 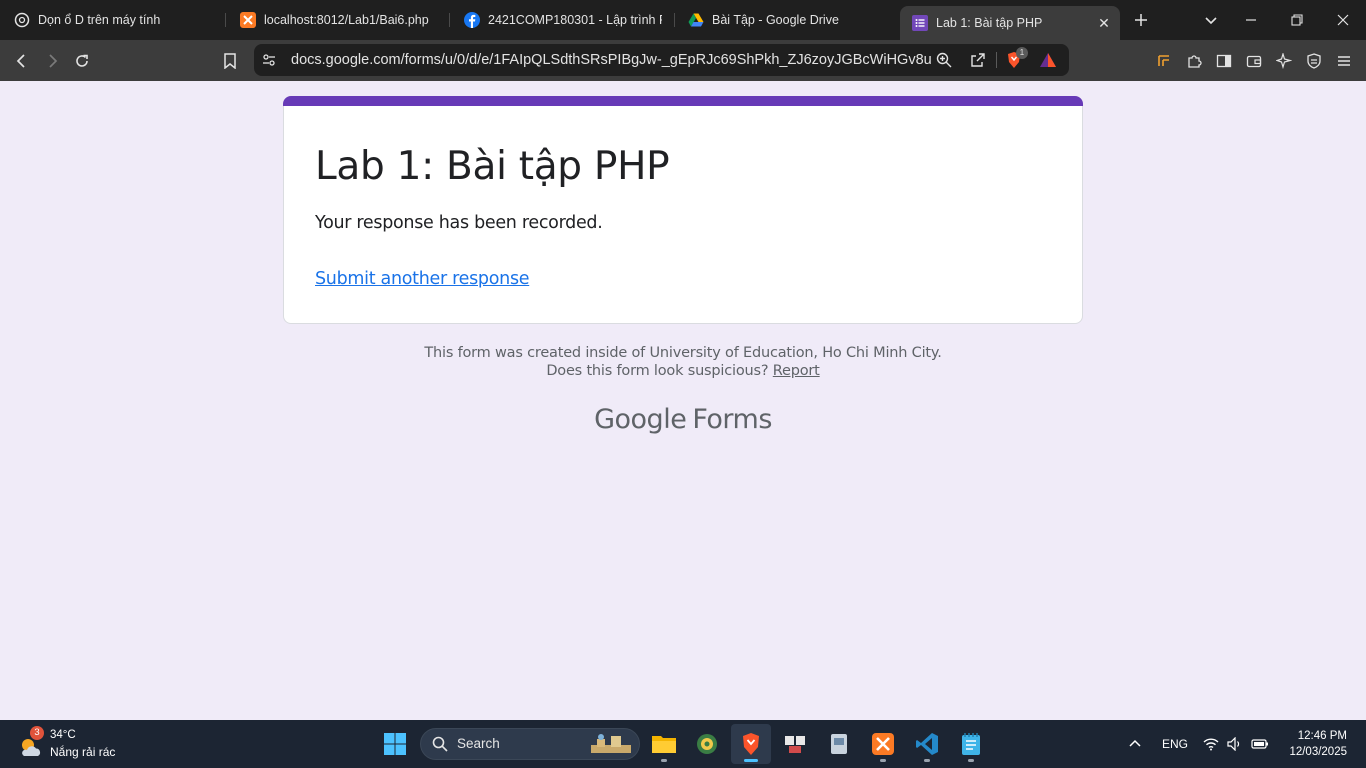 What do you see at coordinates (1260, 744) in the screenshot?
I see `battery-icon` at bounding box center [1260, 744].